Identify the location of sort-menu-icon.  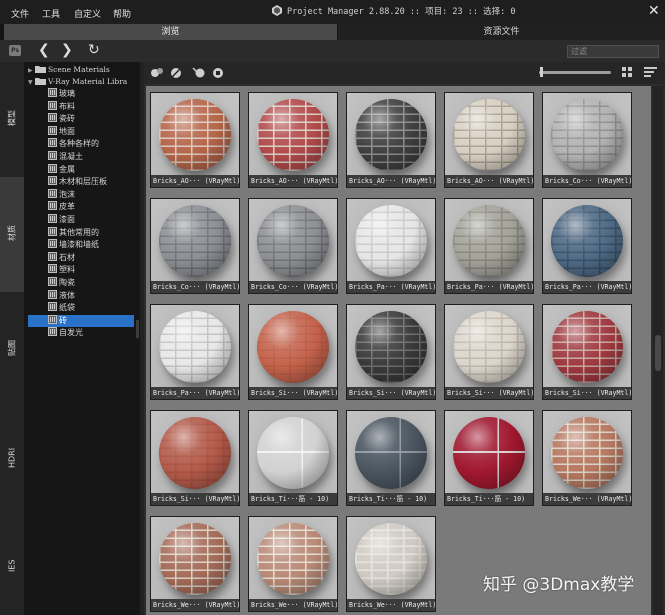
(651, 73).